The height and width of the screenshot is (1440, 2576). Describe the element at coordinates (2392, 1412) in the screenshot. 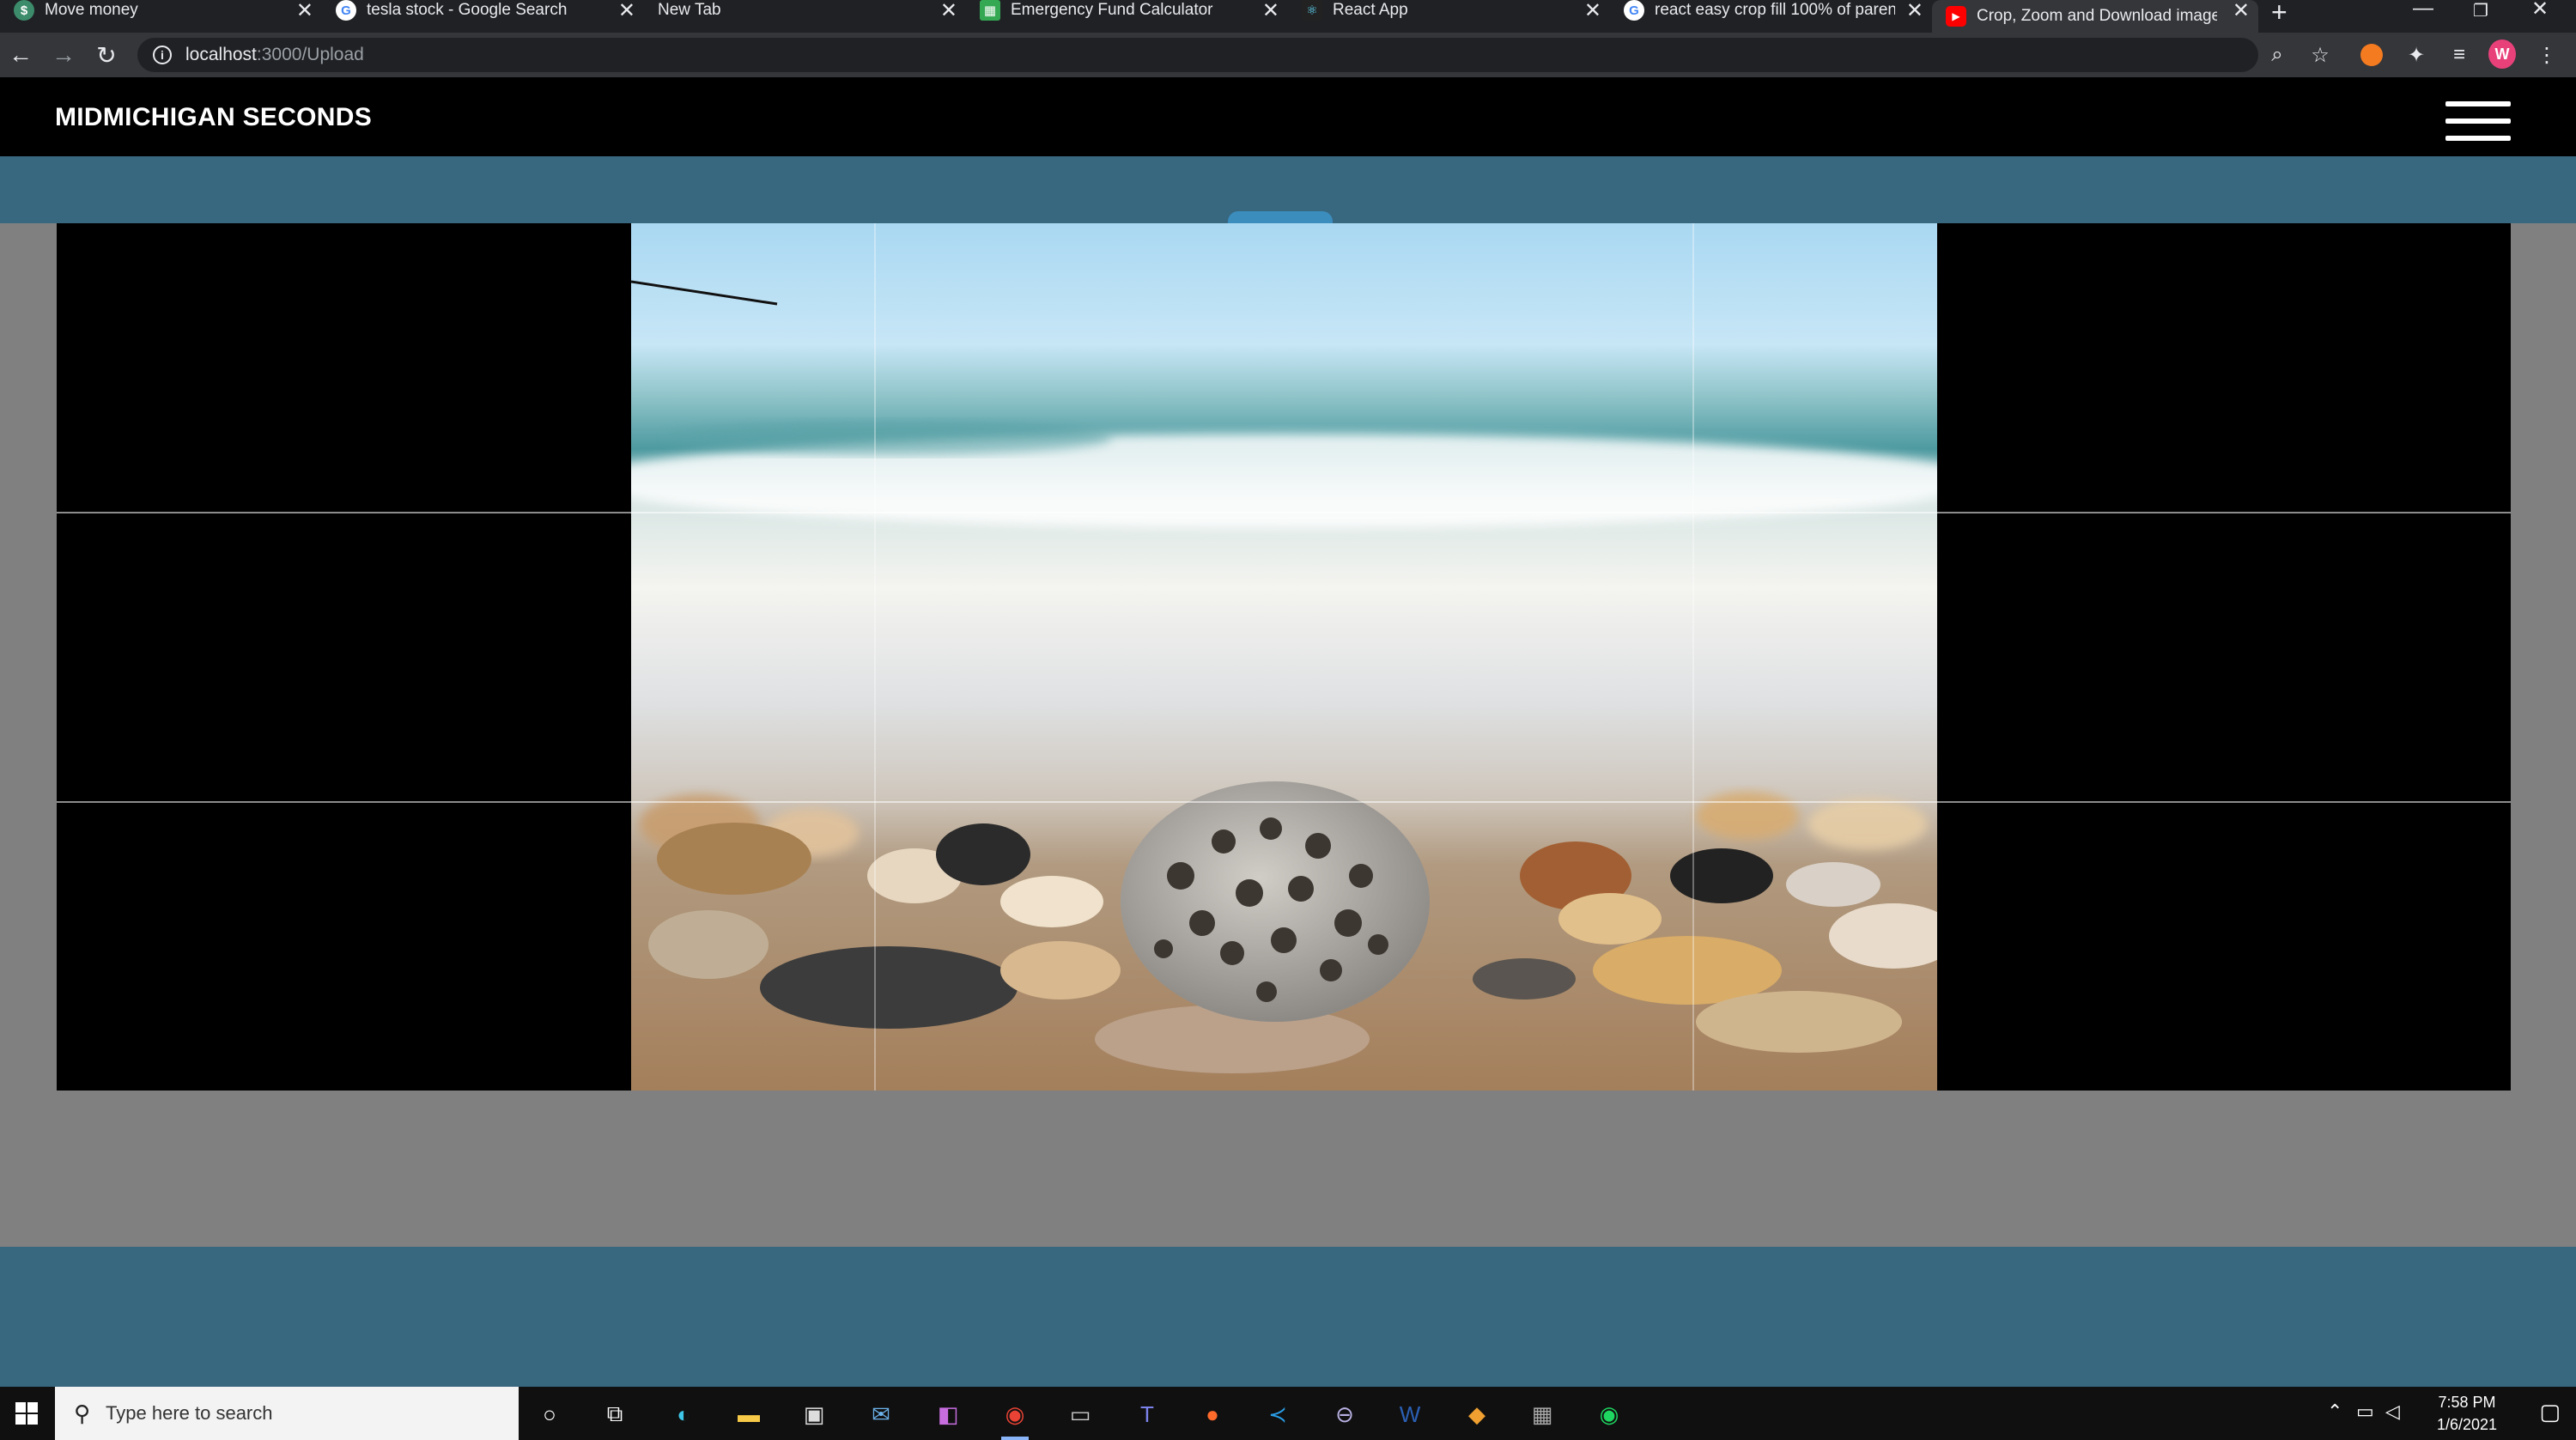

I see `volume-icon: ◁` at that location.